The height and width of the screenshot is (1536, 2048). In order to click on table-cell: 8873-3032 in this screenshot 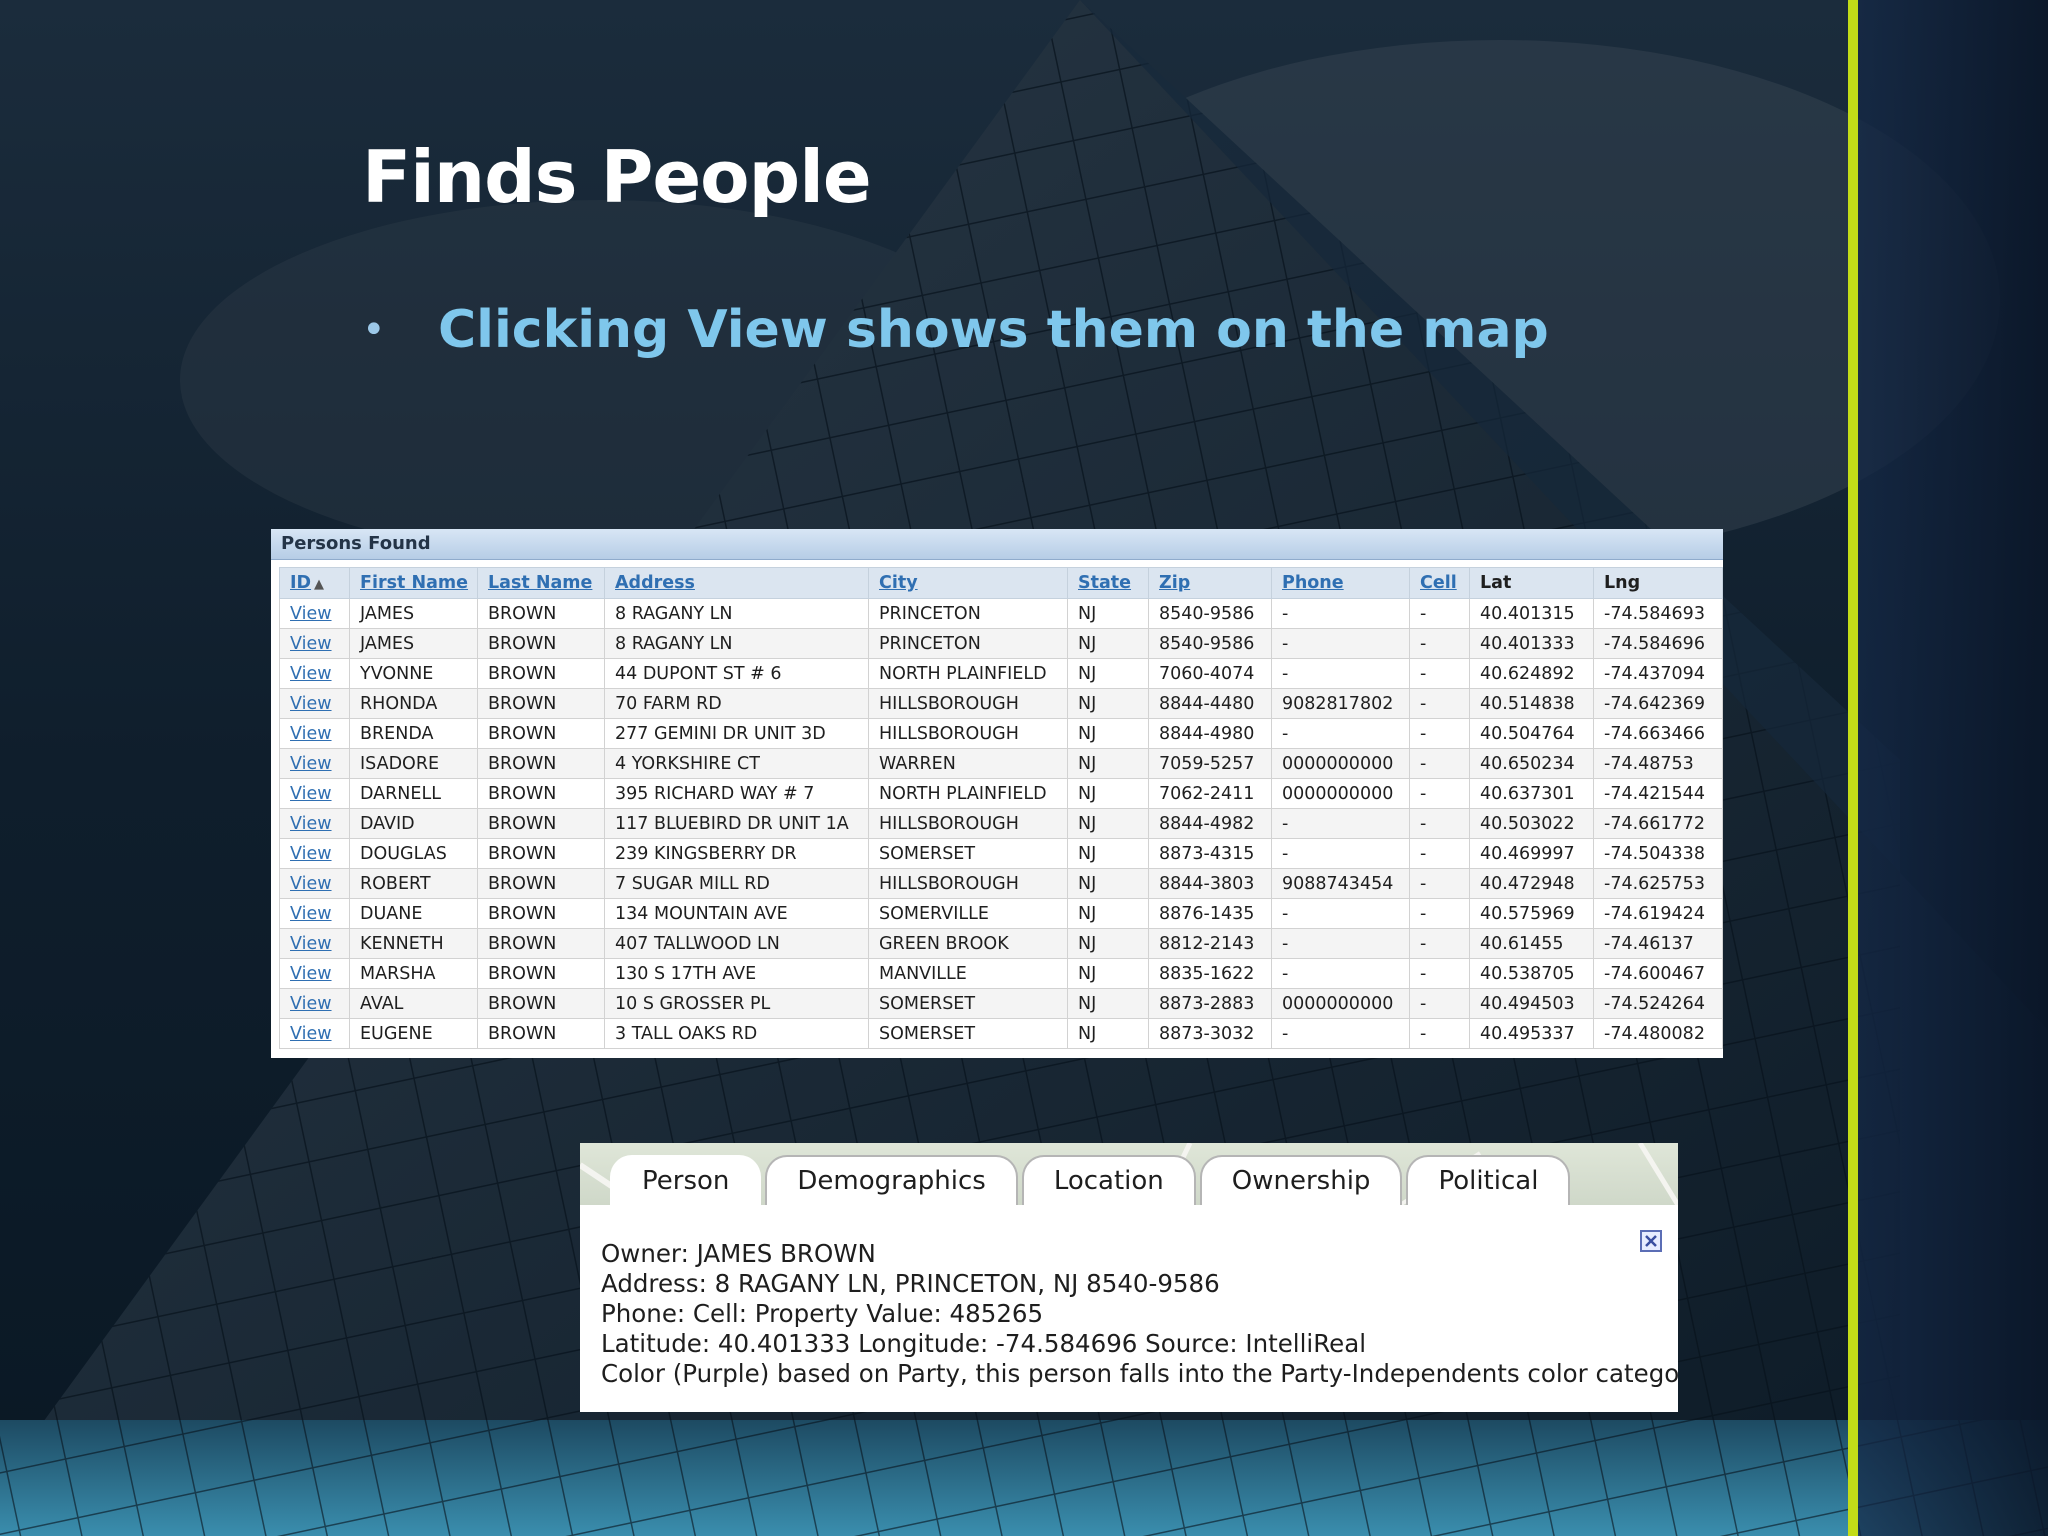, I will do `click(1210, 1033)`.